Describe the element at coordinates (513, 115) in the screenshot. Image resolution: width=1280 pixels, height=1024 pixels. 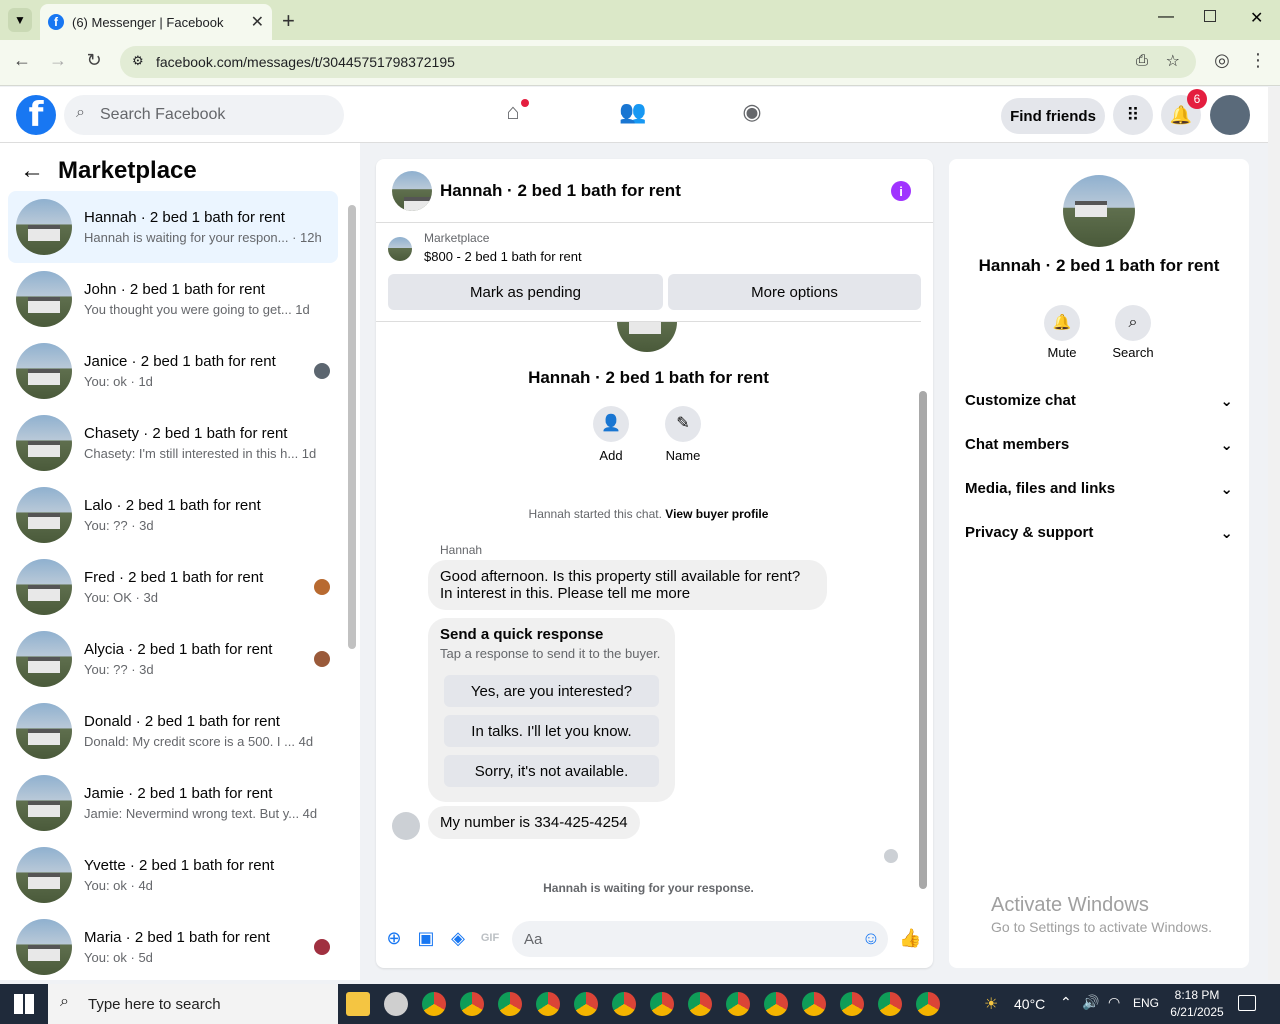
I see `home-icon: ⌂` at that location.